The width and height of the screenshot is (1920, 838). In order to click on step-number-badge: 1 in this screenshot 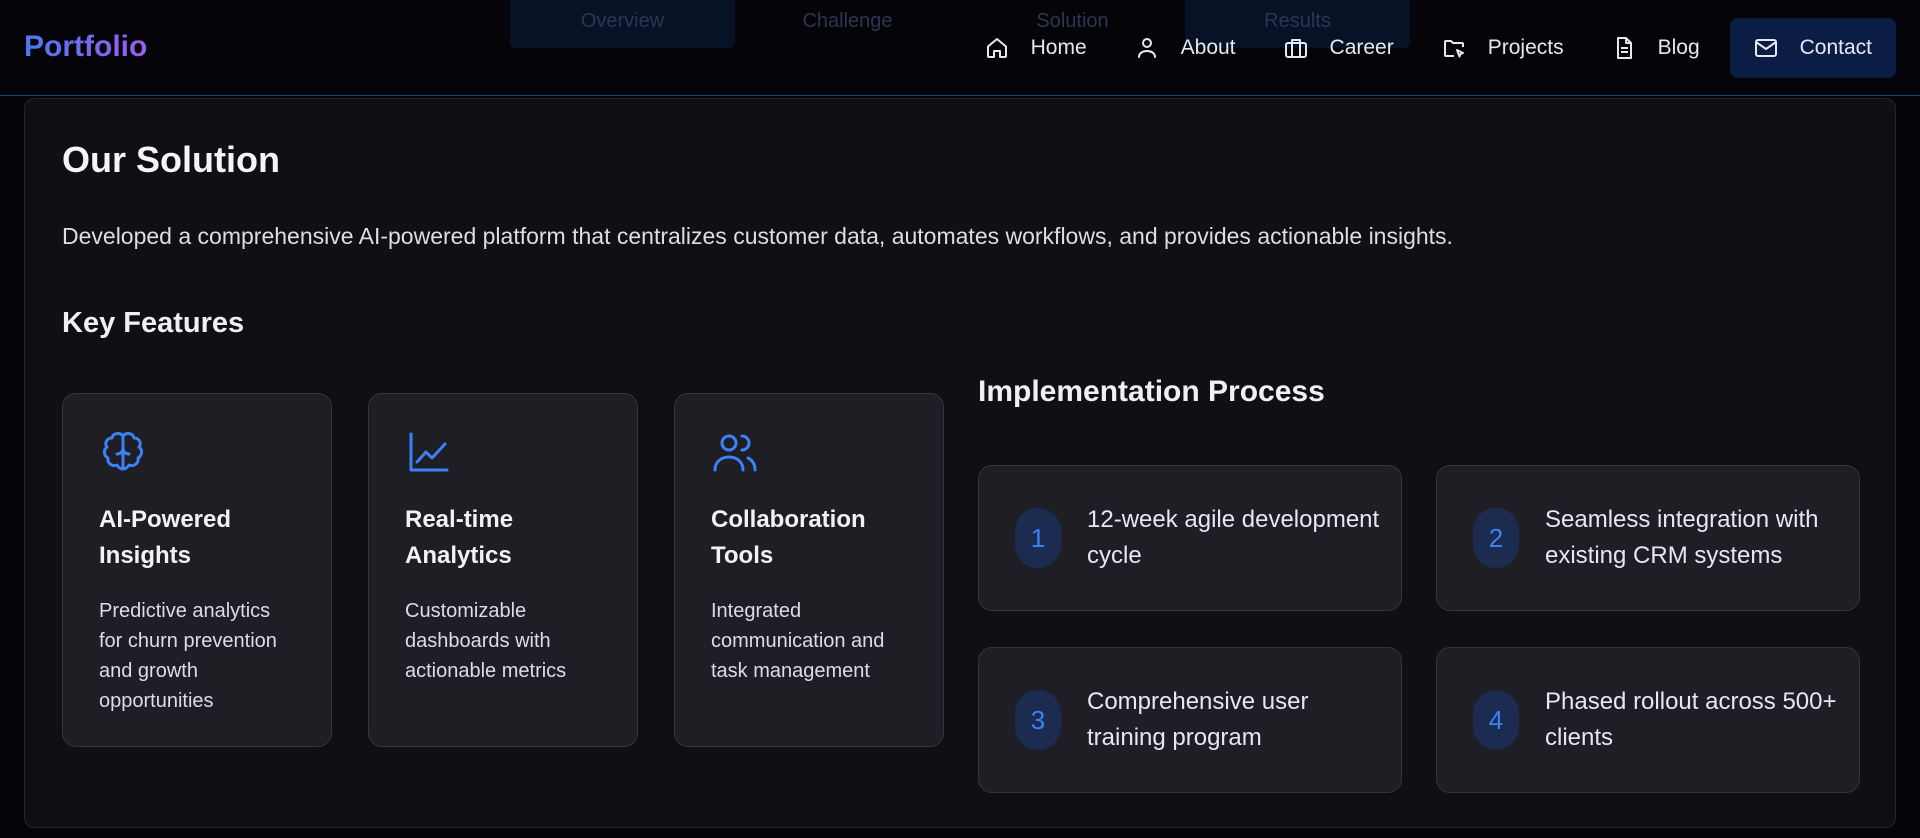, I will do `click(1038, 538)`.